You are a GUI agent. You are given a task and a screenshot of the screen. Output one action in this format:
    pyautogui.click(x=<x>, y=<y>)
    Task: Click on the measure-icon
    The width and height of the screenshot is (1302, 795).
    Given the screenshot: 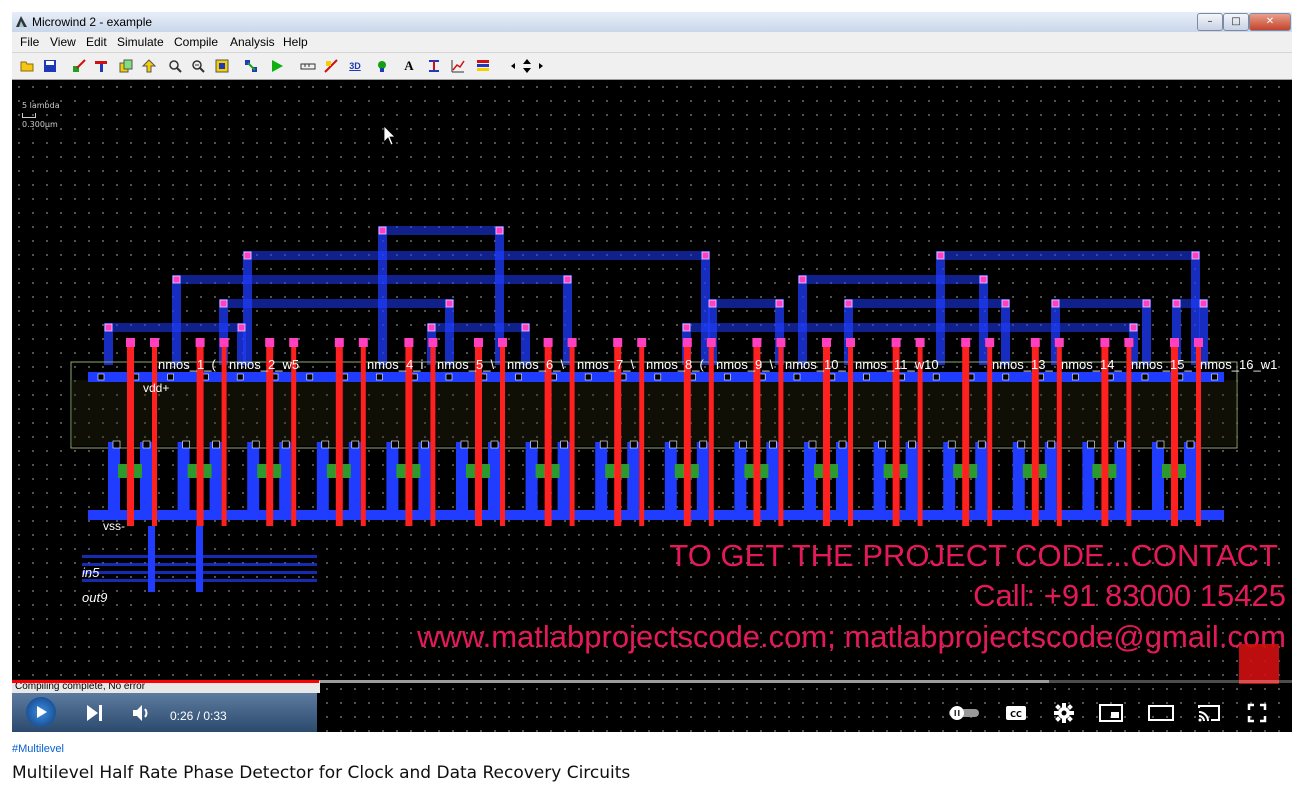 What is the action you would take?
    pyautogui.click(x=308, y=66)
    